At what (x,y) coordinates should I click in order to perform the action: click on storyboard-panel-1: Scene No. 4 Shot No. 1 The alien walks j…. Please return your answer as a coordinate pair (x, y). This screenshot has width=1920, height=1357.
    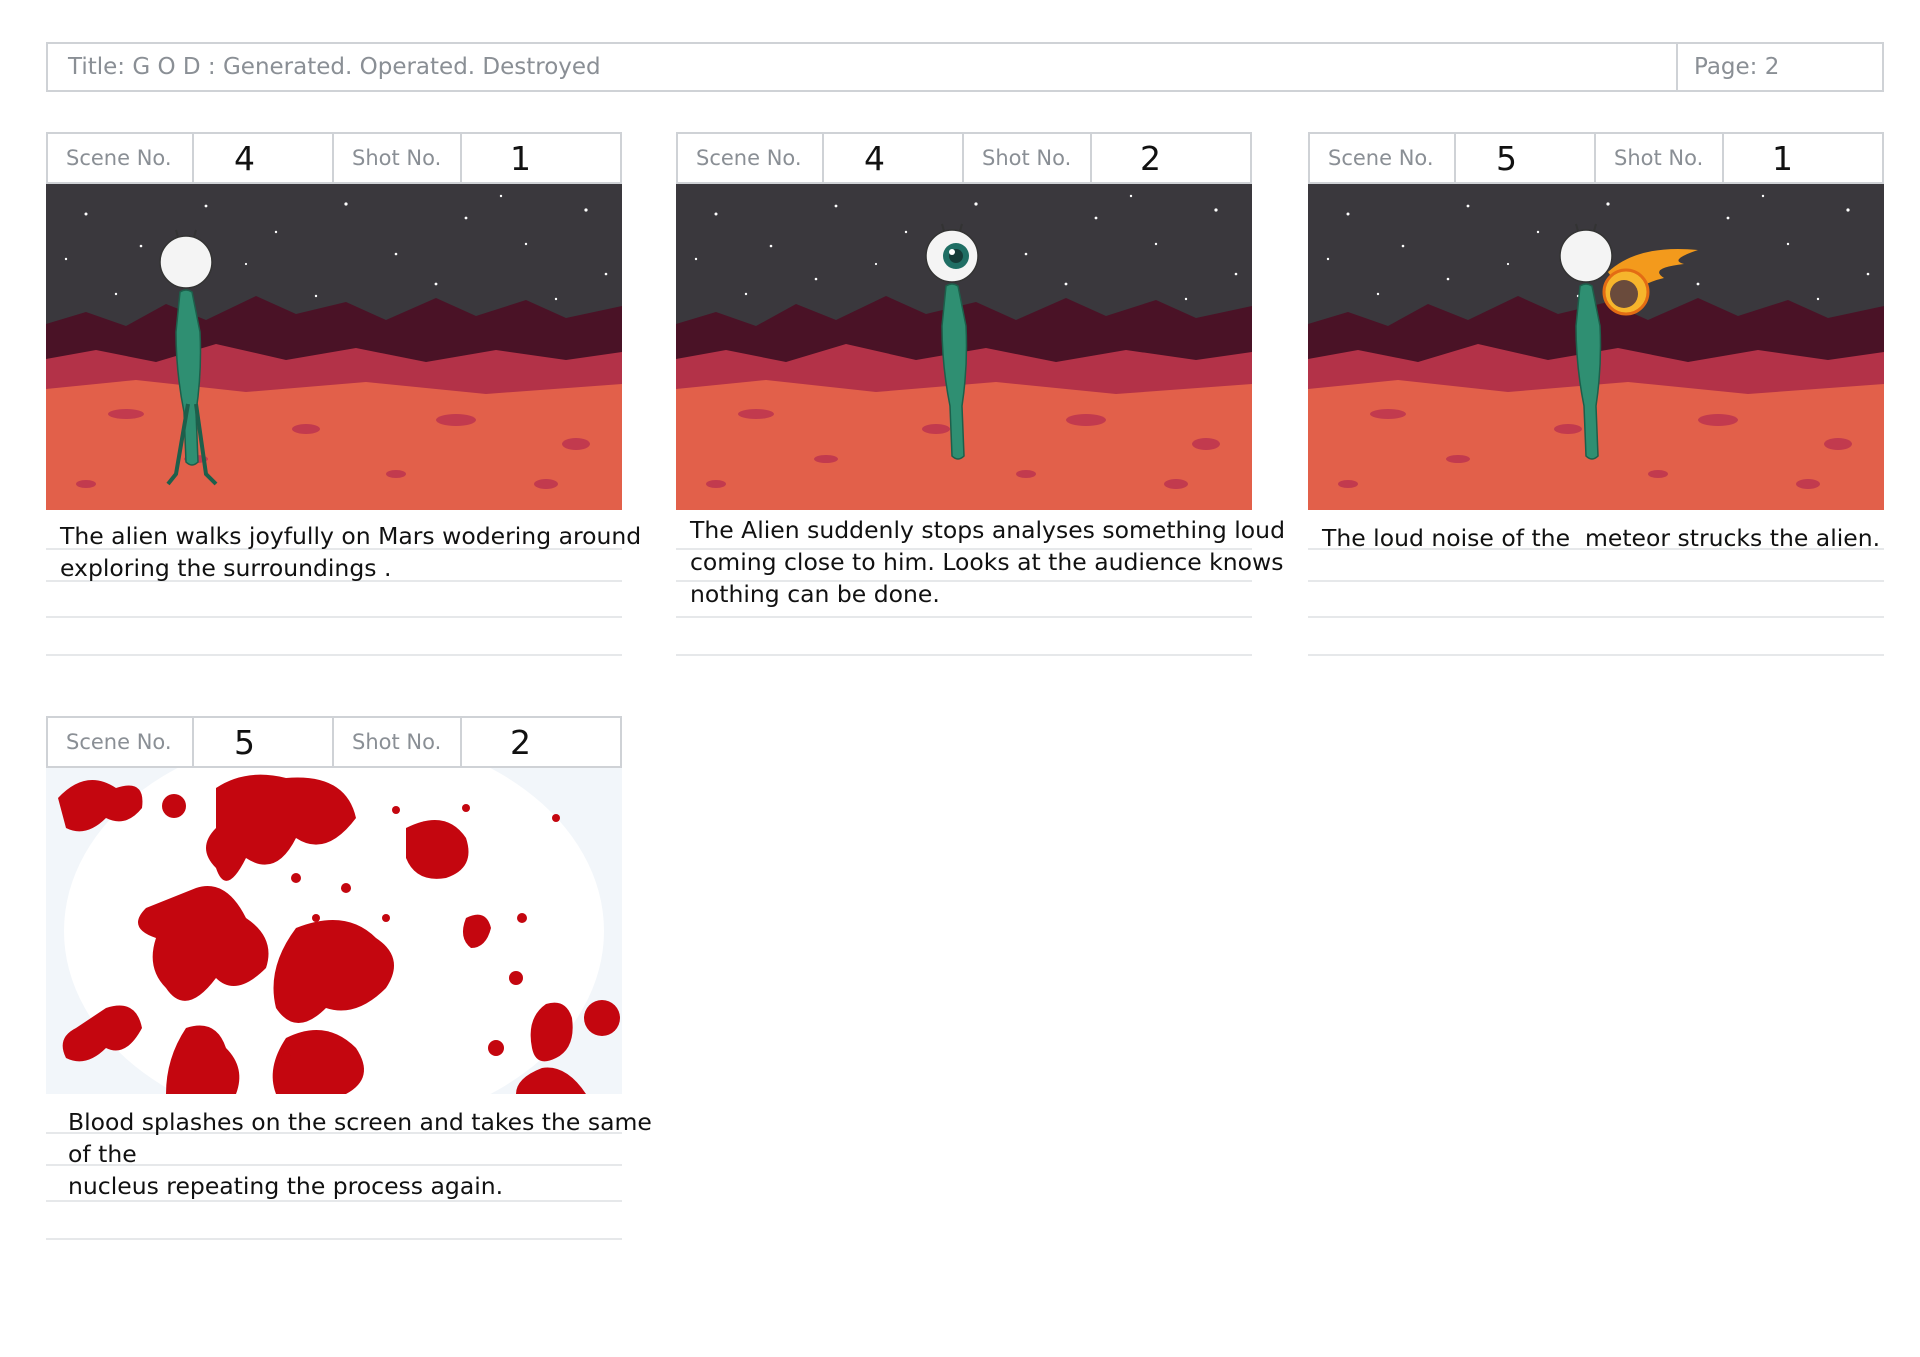
    Looking at the image, I should click on (343, 399).